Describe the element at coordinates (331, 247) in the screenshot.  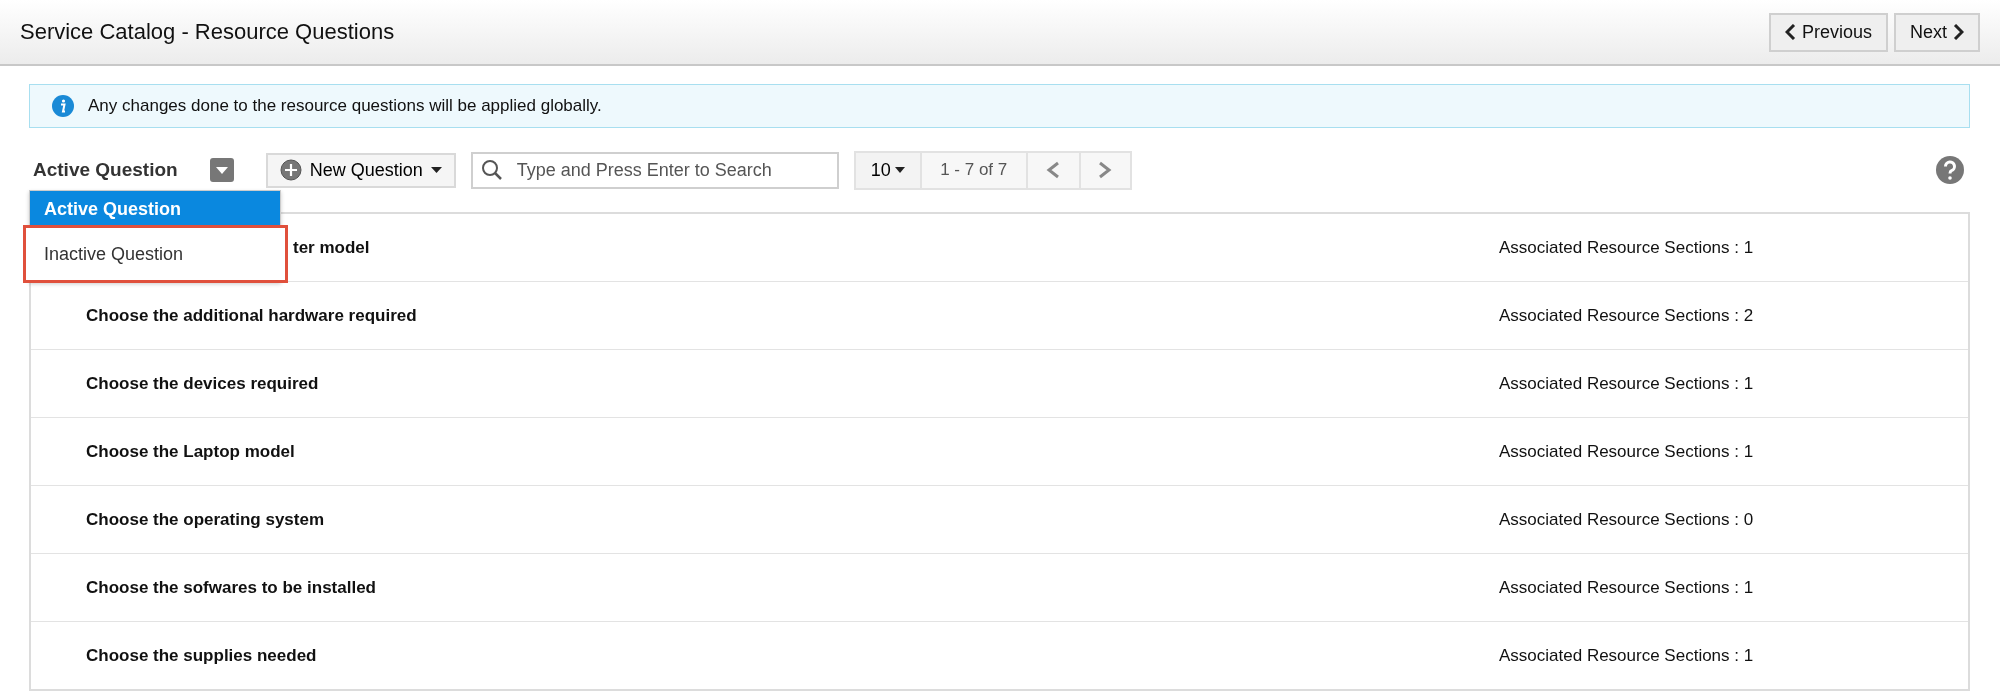
I see `question-text: ter model` at that location.